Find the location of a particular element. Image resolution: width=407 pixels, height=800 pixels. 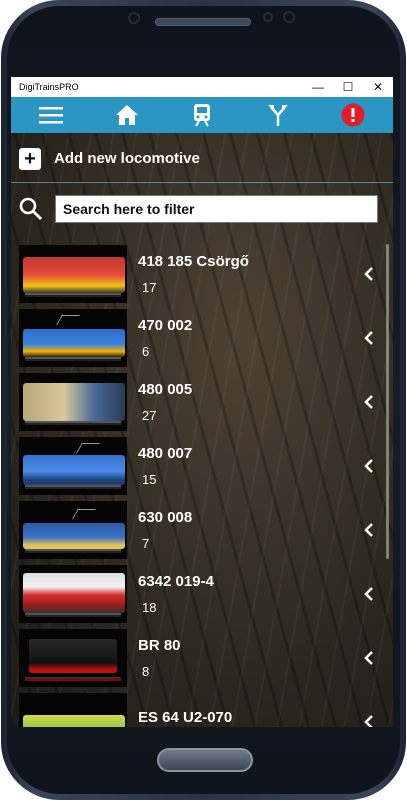

locomotive-address: 17 is located at coordinates (149, 287).